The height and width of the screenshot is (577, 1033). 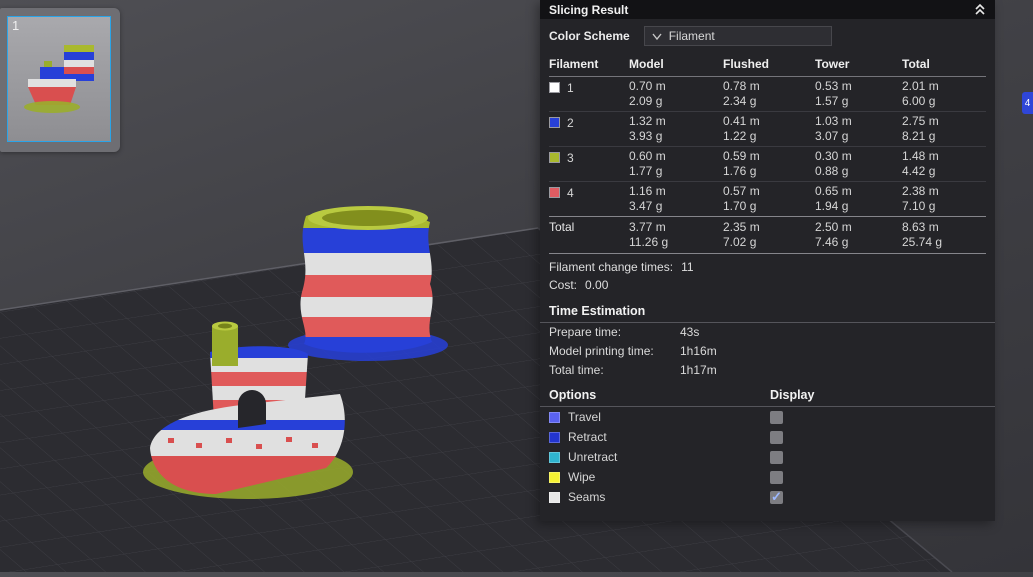 I want to click on model-printing-time-value: 1h16m, so click(x=698, y=351).